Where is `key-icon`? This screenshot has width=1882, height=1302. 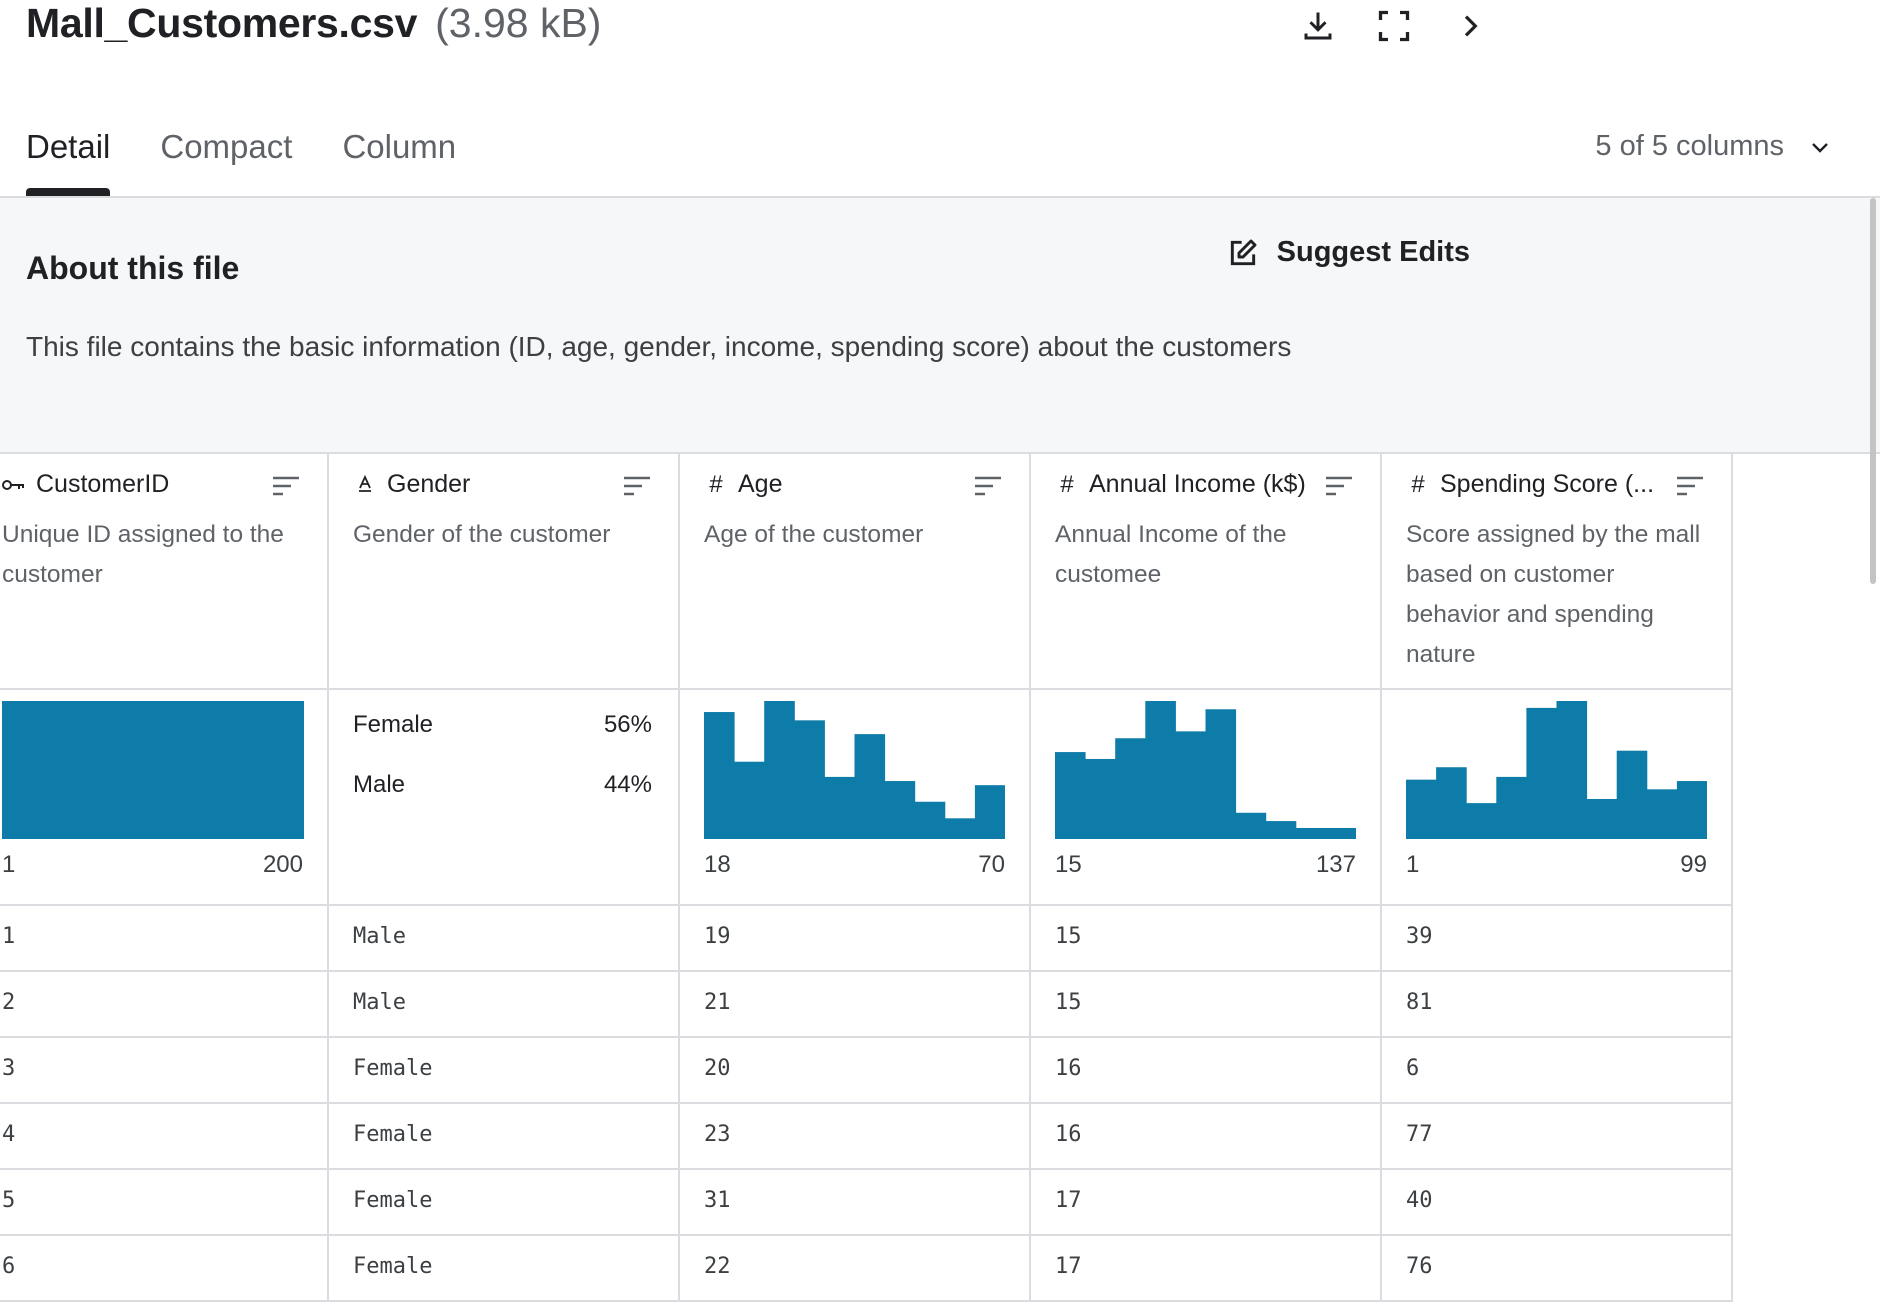 key-icon is located at coordinates (14, 485).